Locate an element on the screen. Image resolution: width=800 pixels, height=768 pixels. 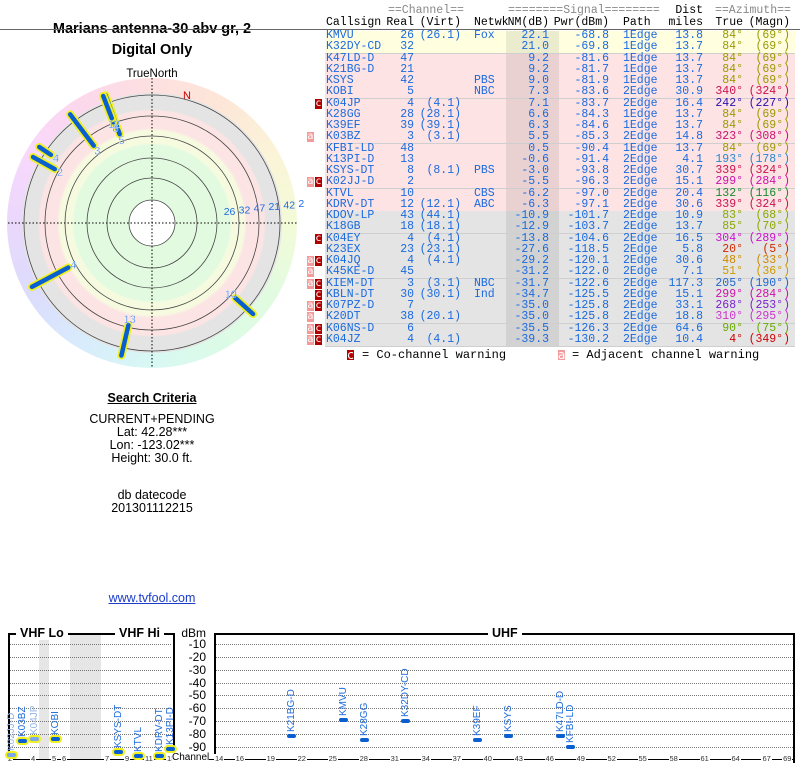
station-label: K13PI-D is located at coordinates (170, 725).